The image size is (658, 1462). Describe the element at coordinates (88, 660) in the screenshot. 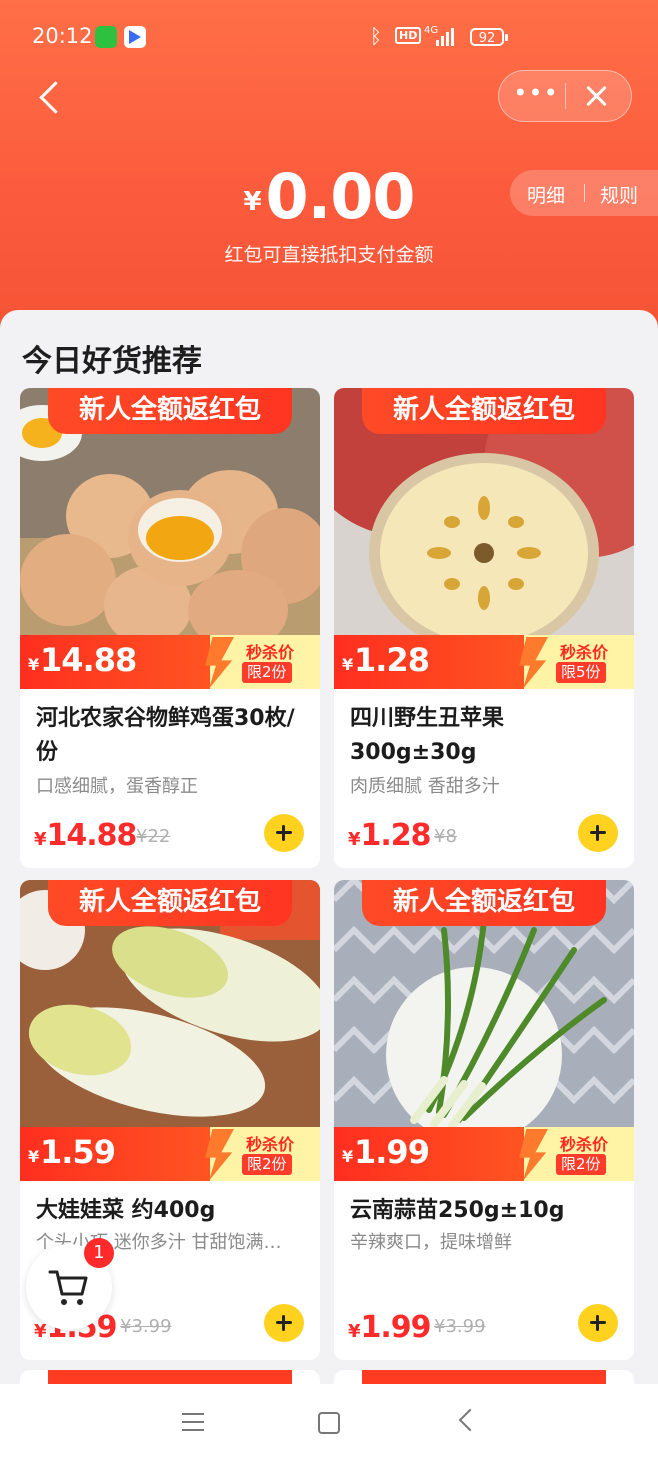

I see `flash-price: 14.88` at that location.